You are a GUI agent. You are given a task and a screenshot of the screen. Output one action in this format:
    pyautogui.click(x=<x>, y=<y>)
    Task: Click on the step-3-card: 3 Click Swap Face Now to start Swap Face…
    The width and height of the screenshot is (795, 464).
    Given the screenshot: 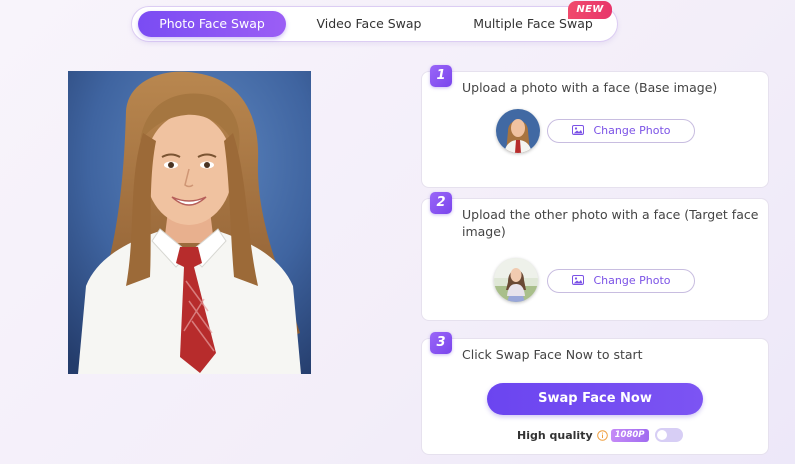 What is the action you would take?
    pyautogui.click(x=595, y=393)
    